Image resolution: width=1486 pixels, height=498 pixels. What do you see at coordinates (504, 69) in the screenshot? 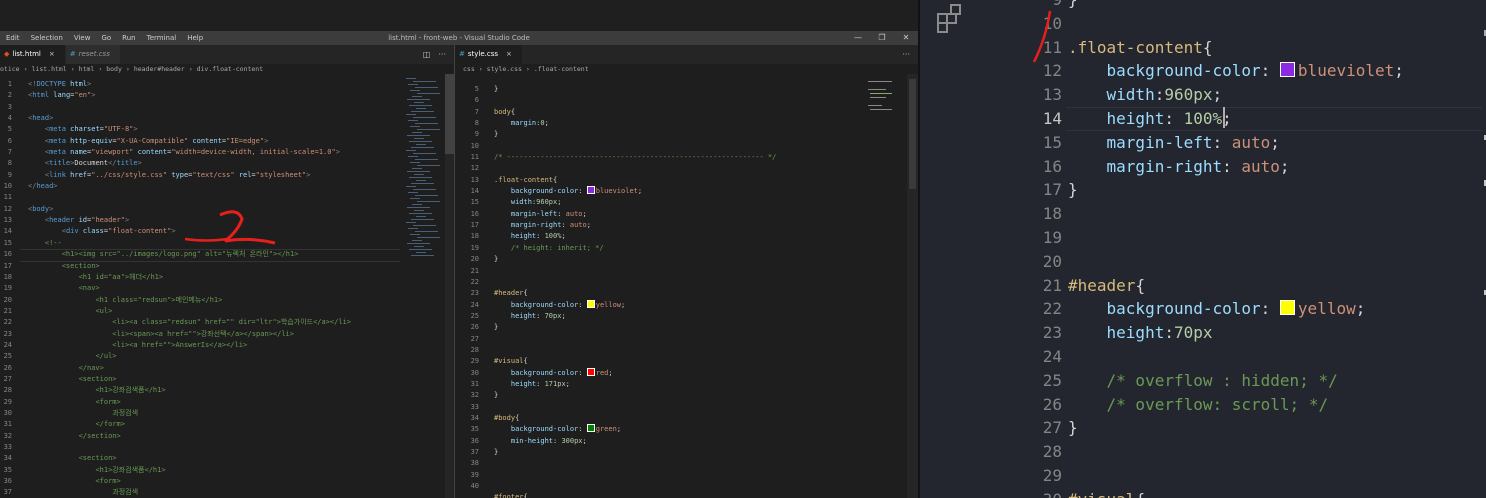
I see `breadcrumb-item: style.css` at bounding box center [504, 69].